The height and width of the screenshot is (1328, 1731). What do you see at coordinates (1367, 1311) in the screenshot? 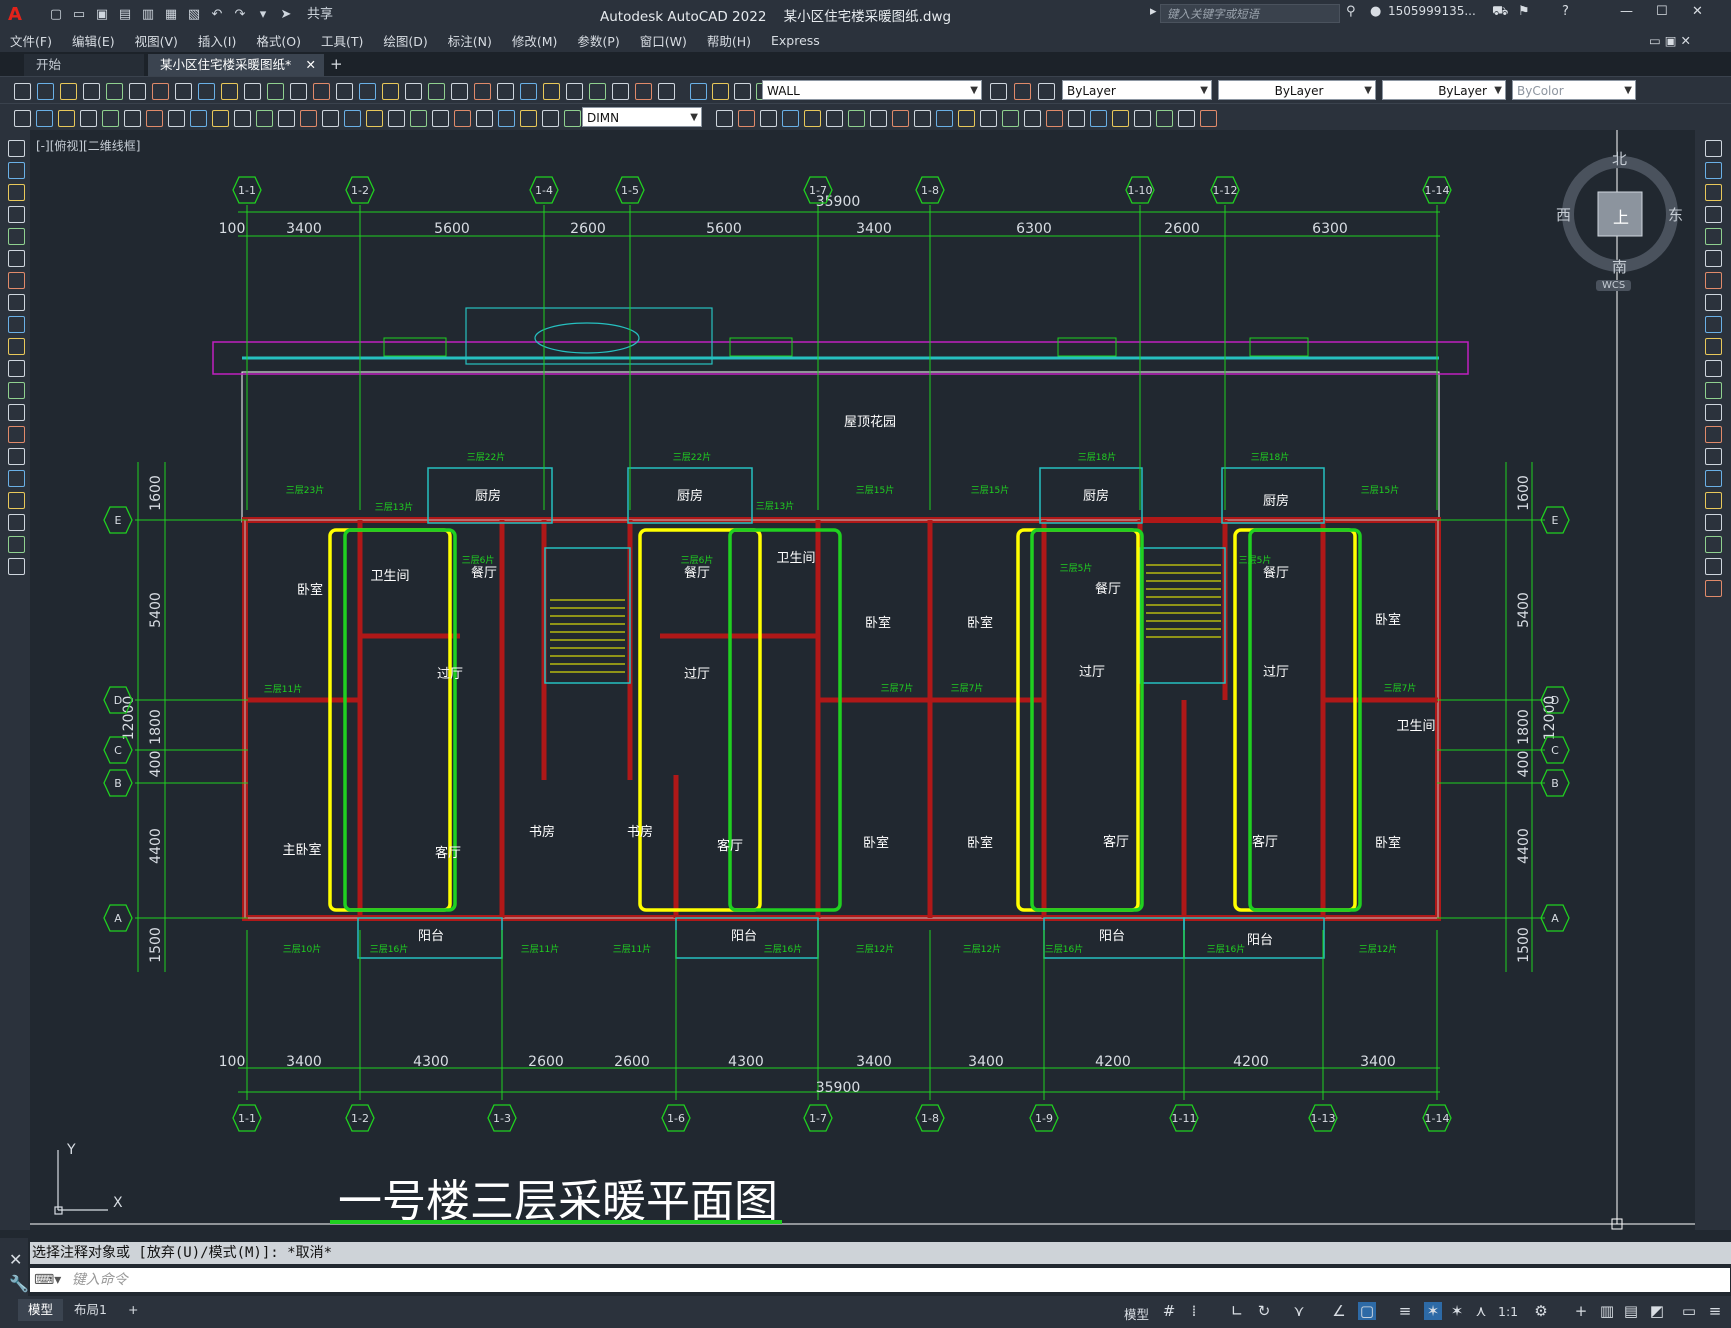
I see `otrack-icon: ▢` at bounding box center [1367, 1311].